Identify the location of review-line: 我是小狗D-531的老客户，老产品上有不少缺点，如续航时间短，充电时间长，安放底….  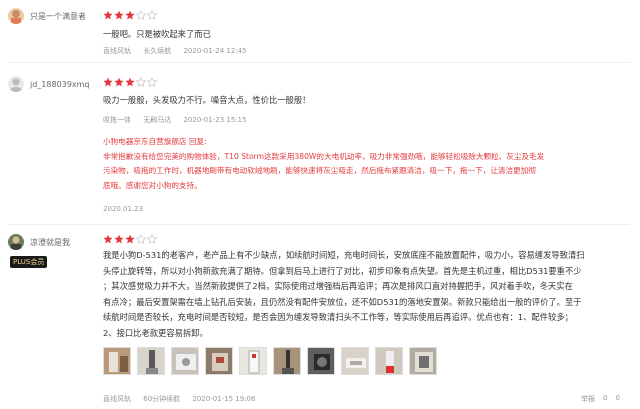
(344, 255).